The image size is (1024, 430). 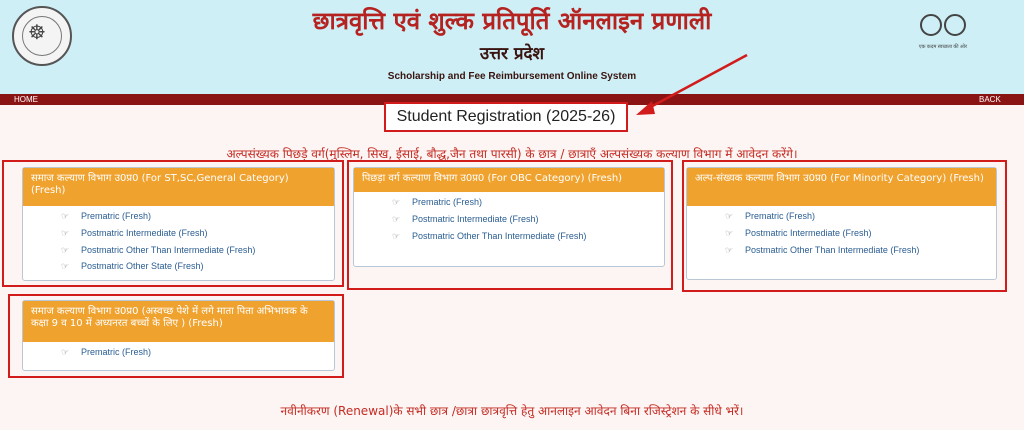 I want to click on swachh-bharat-logo-icon: एक कदम स्वच्छता की ओर, so click(x=943, y=32).